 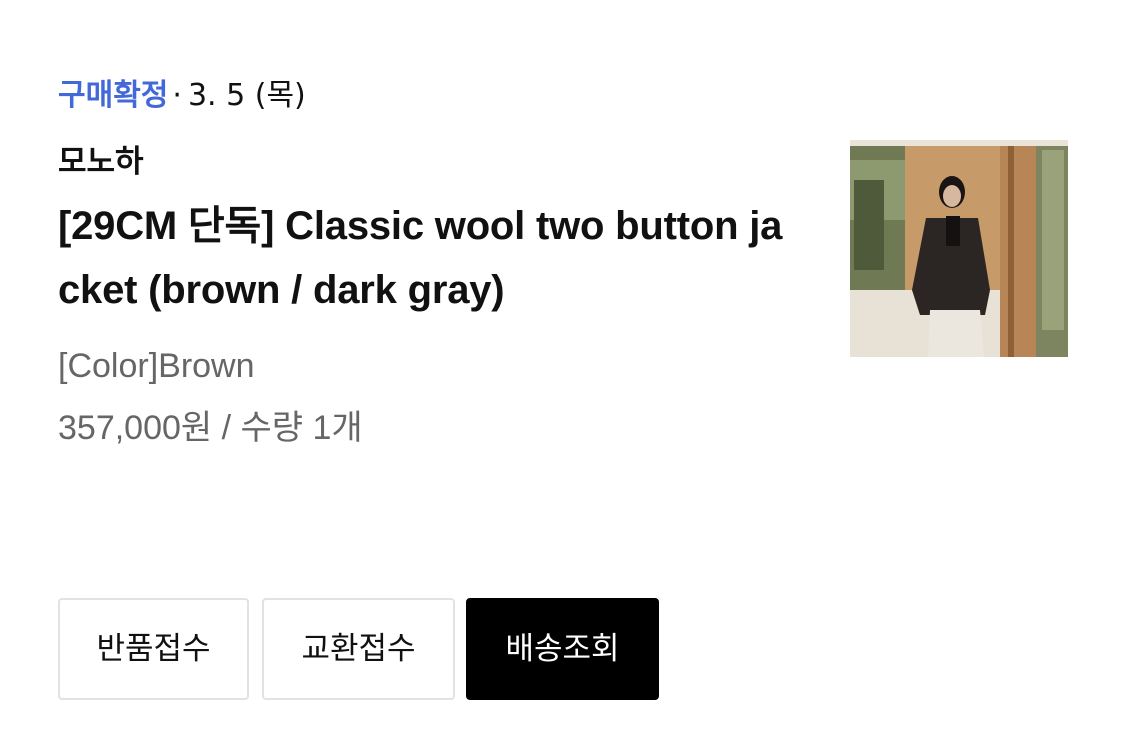 I want to click on purchase-confirmed-status: 구매확정, so click(x=113, y=95).